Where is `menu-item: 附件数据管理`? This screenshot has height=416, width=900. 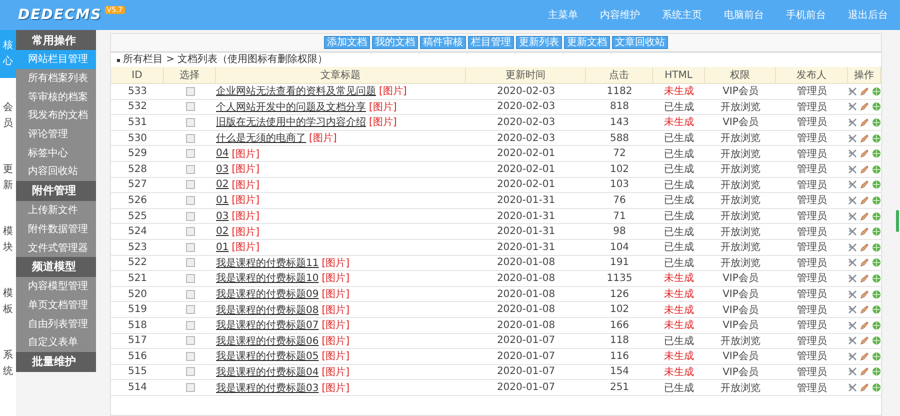 menu-item: 附件数据管理 is located at coordinates (56, 229).